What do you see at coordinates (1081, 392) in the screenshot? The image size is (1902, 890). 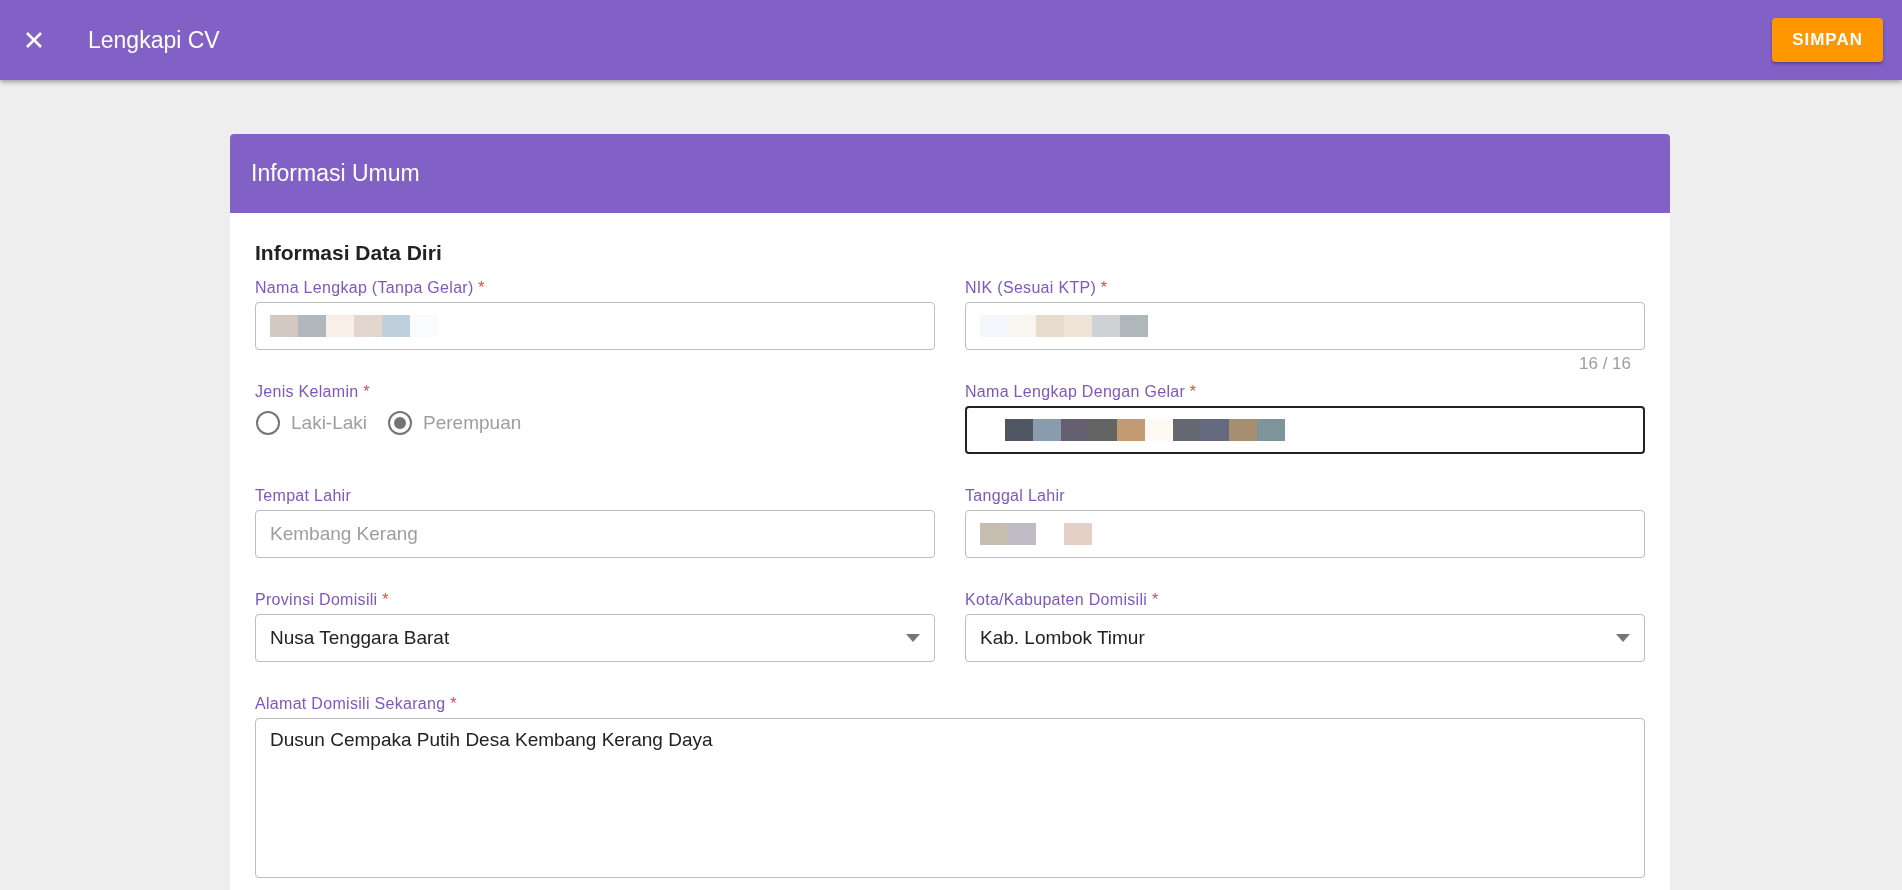 I see `field-label: Nama Lengkap Dengan Gelar *` at bounding box center [1081, 392].